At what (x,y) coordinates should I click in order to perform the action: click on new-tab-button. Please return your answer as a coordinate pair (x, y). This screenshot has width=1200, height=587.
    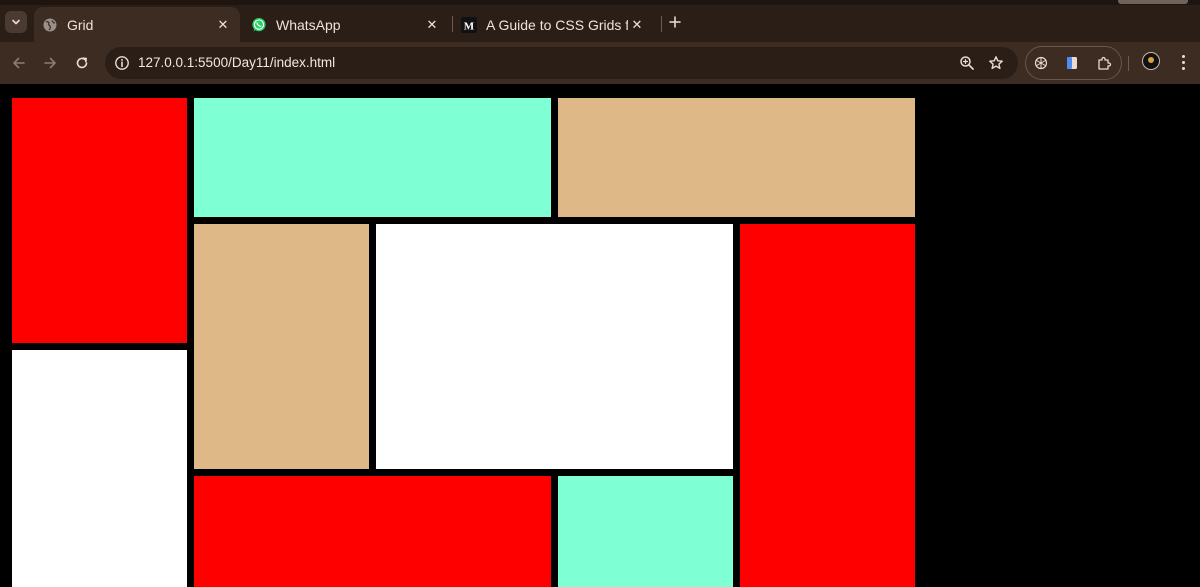
    Looking at the image, I should click on (675, 22).